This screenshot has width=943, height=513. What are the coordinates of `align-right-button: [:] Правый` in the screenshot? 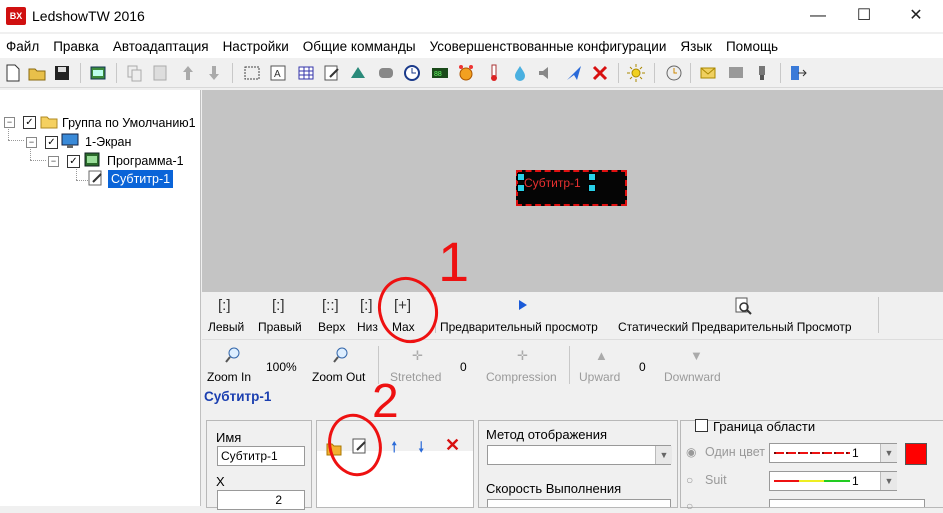 It's located at (280, 316).